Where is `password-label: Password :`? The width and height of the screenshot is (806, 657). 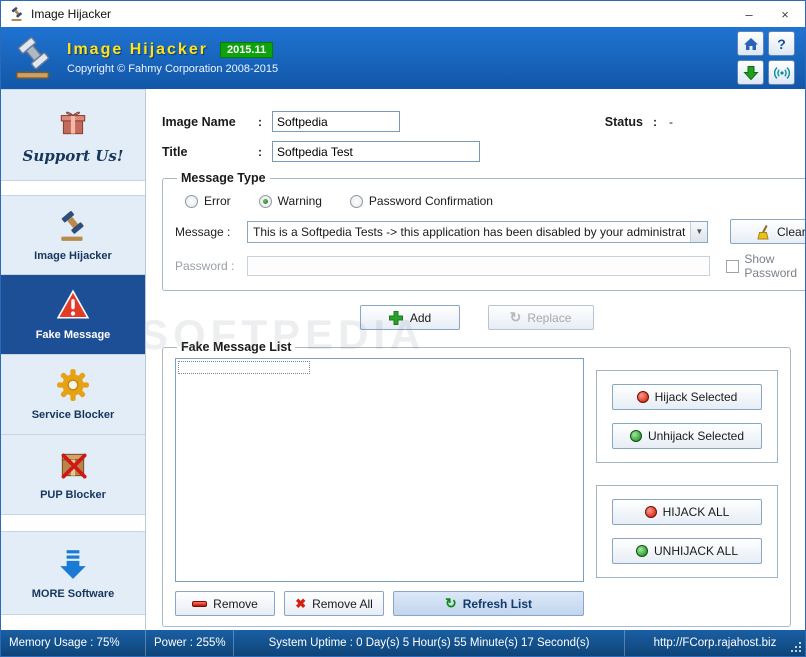
password-label: Password : is located at coordinates (205, 266).